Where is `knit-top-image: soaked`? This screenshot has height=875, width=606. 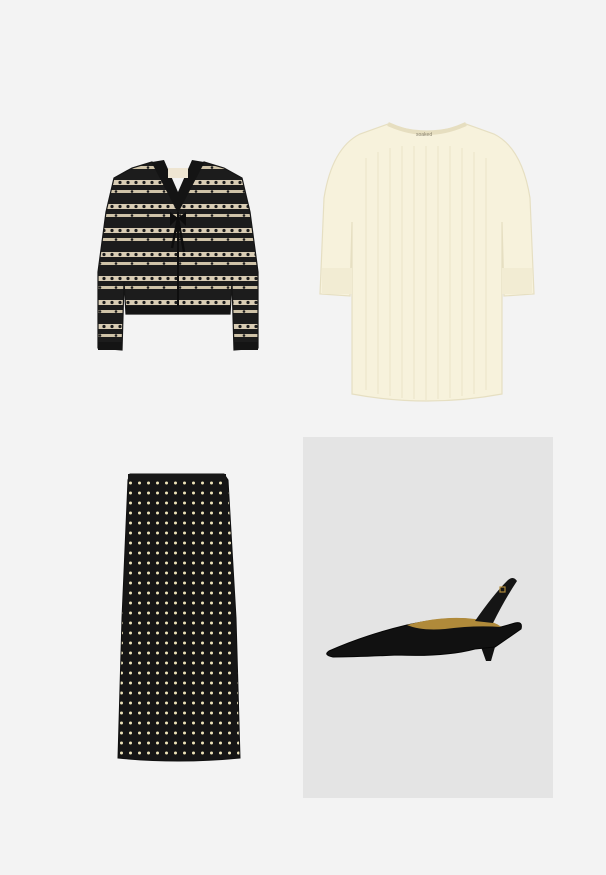
knit-top-image: soaked is located at coordinates (427, 264).